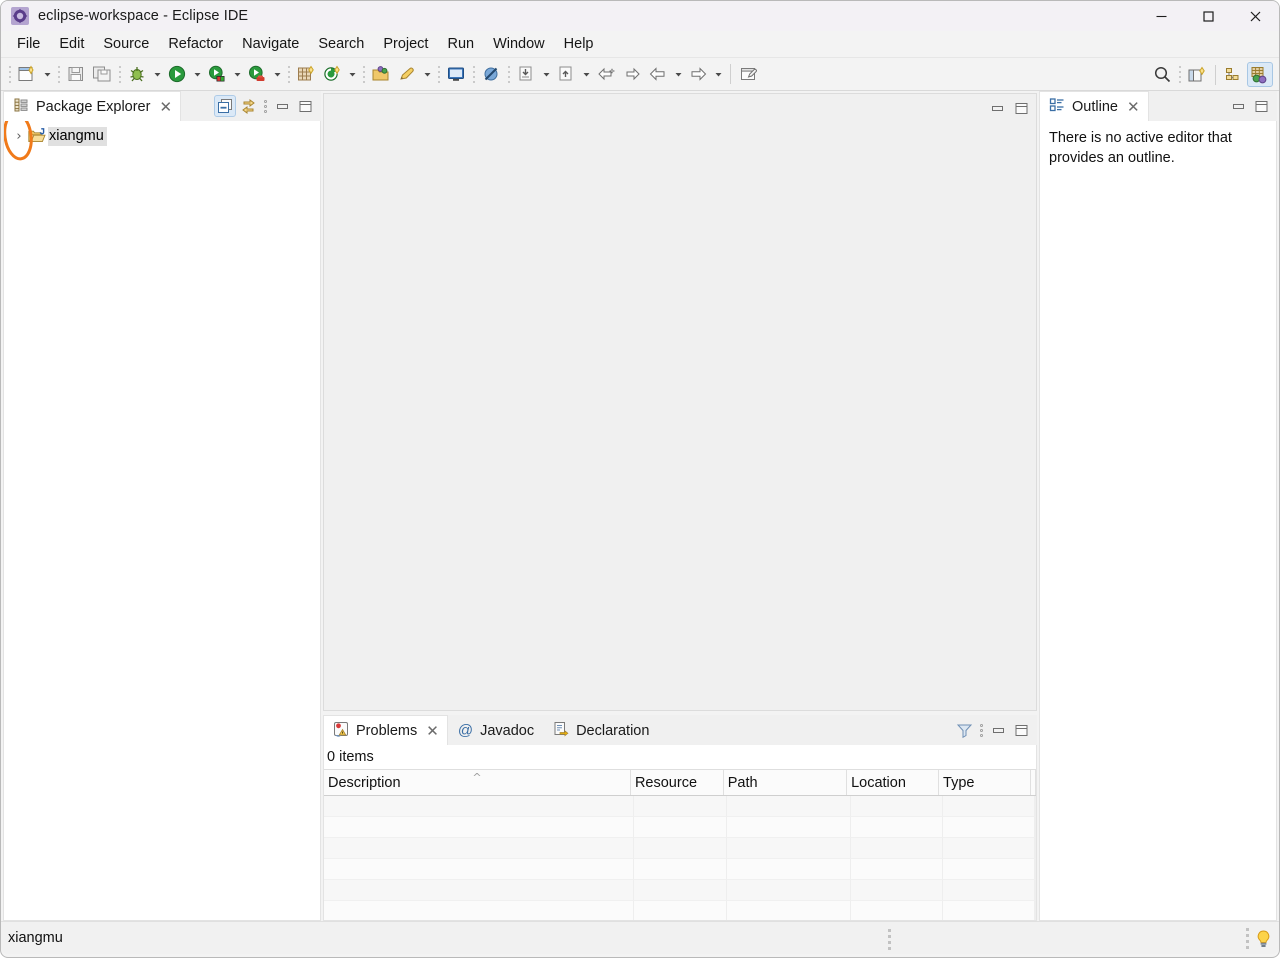 This screenshot has height=958, width=1280. Describe the element at coordinates (248, 106) in the screenshot. I see `link-with-editor-icon` at that location.